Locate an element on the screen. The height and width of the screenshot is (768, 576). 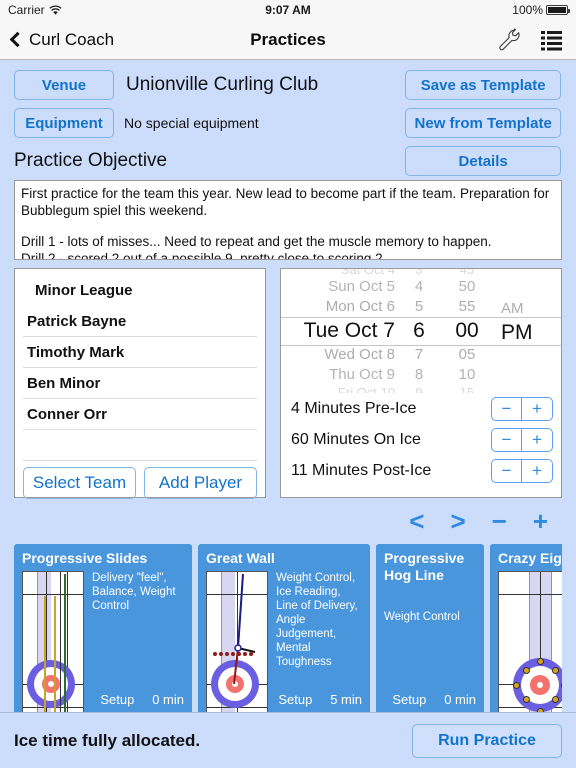
hour-option: 8 is located at coordinates (419, 375).